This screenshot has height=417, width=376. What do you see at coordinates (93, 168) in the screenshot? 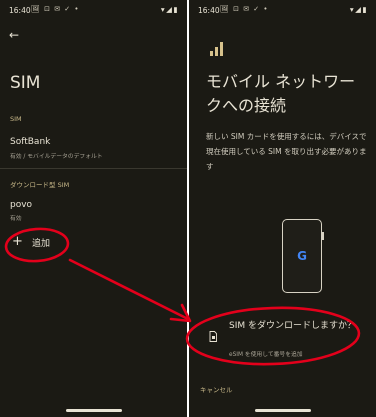
I see `divider` at bounding box center [93, 168].